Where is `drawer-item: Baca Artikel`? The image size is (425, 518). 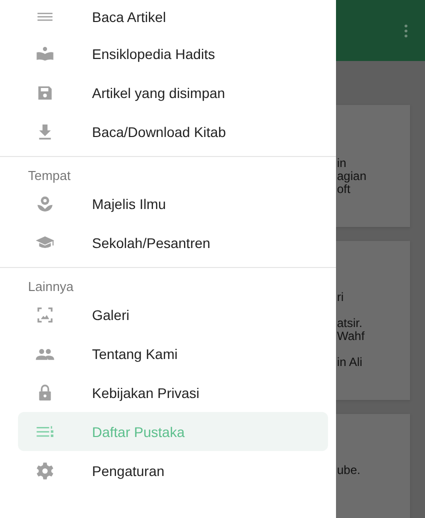 drawer-item: Baca Artikel is located at coordinates (173, 17).